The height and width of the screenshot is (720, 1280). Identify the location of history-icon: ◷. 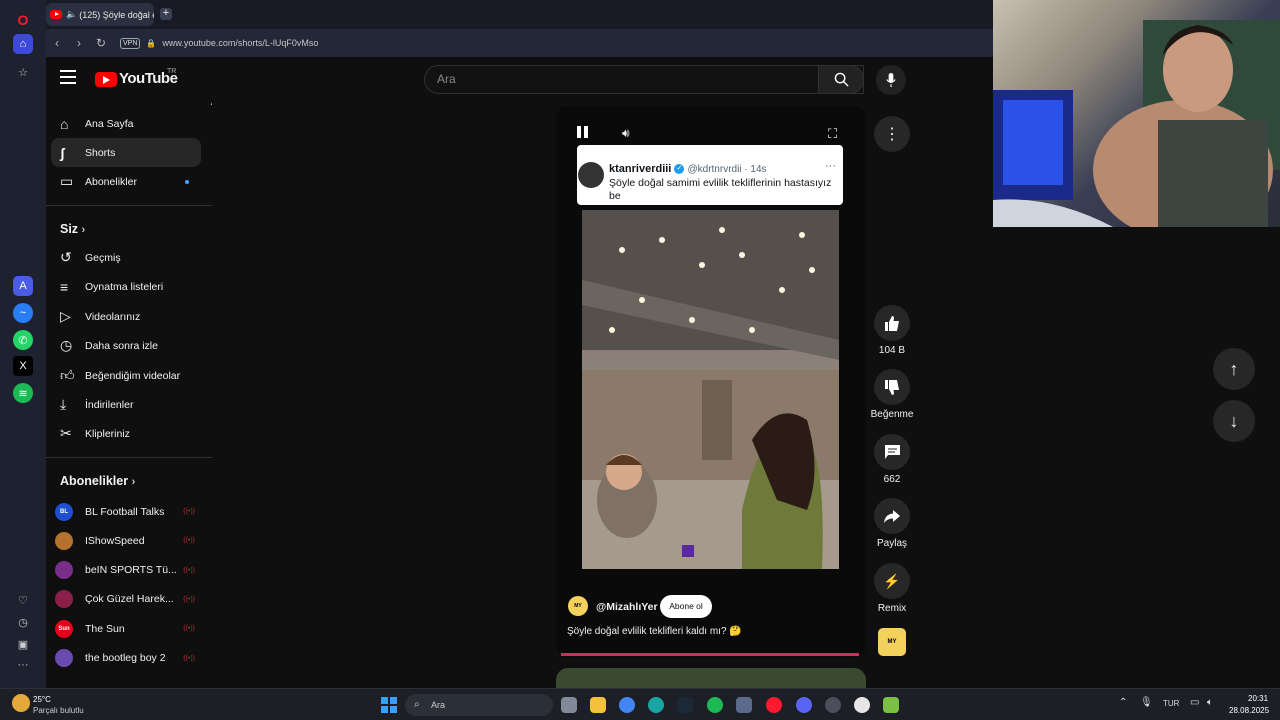
(23, 622).